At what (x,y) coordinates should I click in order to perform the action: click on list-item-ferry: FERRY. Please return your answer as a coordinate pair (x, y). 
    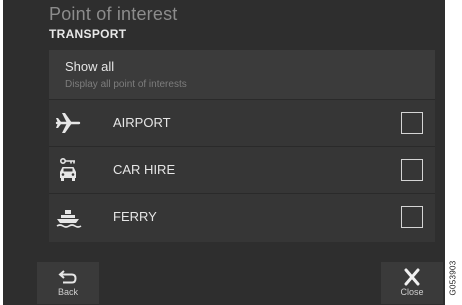
    Looking at the image, I should click on (242, 217).